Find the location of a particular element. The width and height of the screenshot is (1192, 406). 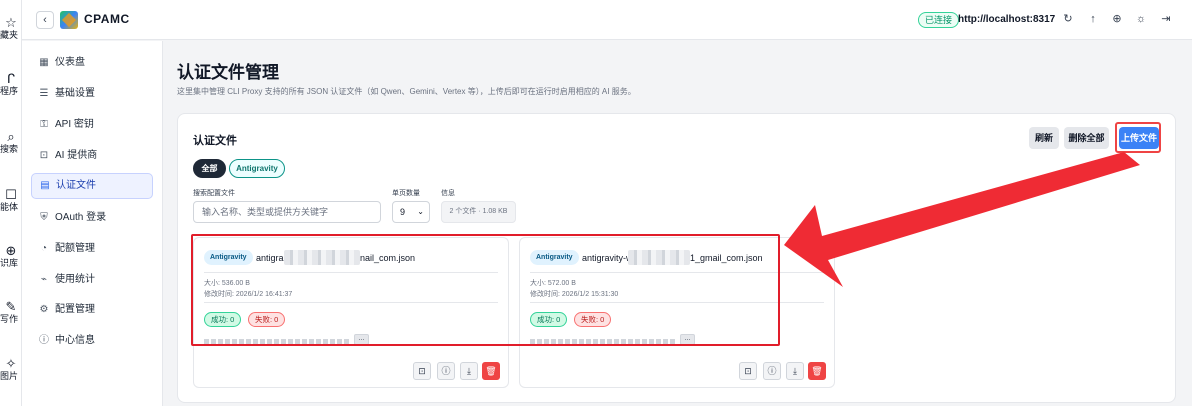

connection-status-badge: 已连接 is located at coordinates (939, 20).